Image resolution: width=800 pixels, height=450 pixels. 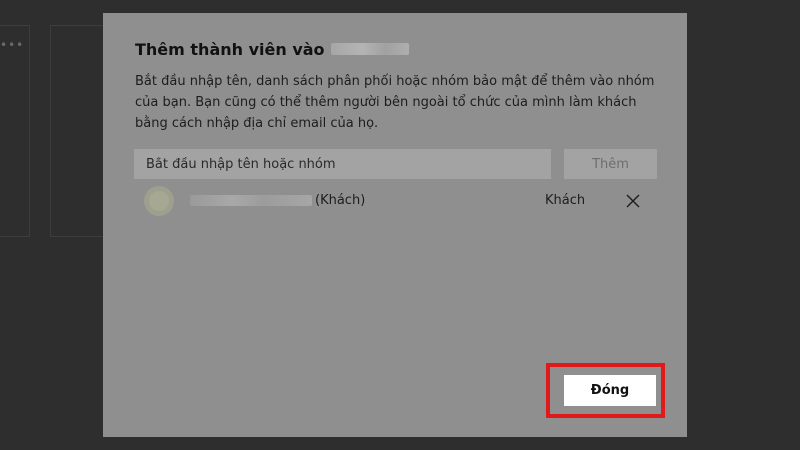 What do you see at coordinates (565, 200) in the screenshot?
I see `member-role: Khách` at bounding box center [565, 200].